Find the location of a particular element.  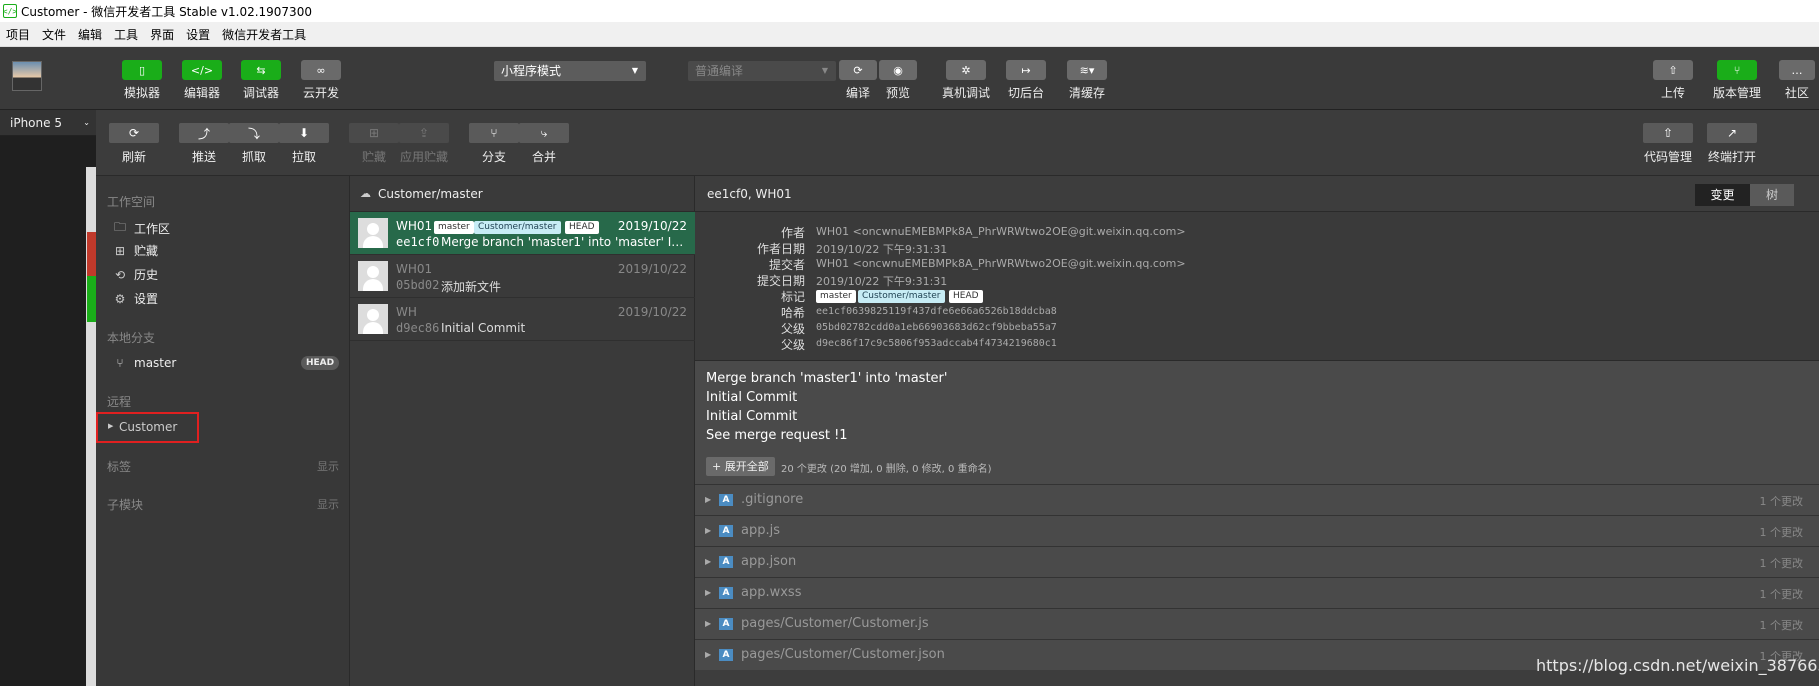

background-button: ↦ 切后台 is located at coordinates (1026, 80).